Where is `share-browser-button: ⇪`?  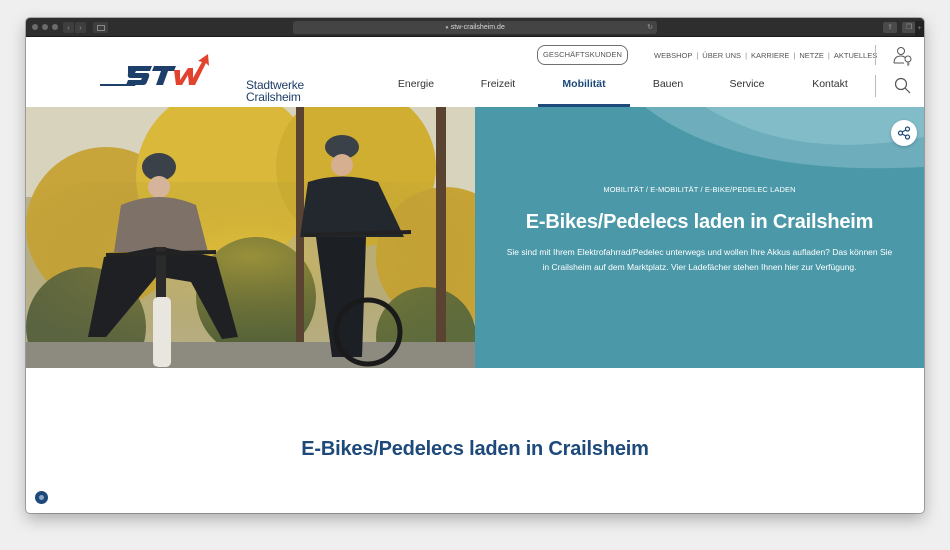
share-browser-button: ⇪ is located at coordinates (890, 27).